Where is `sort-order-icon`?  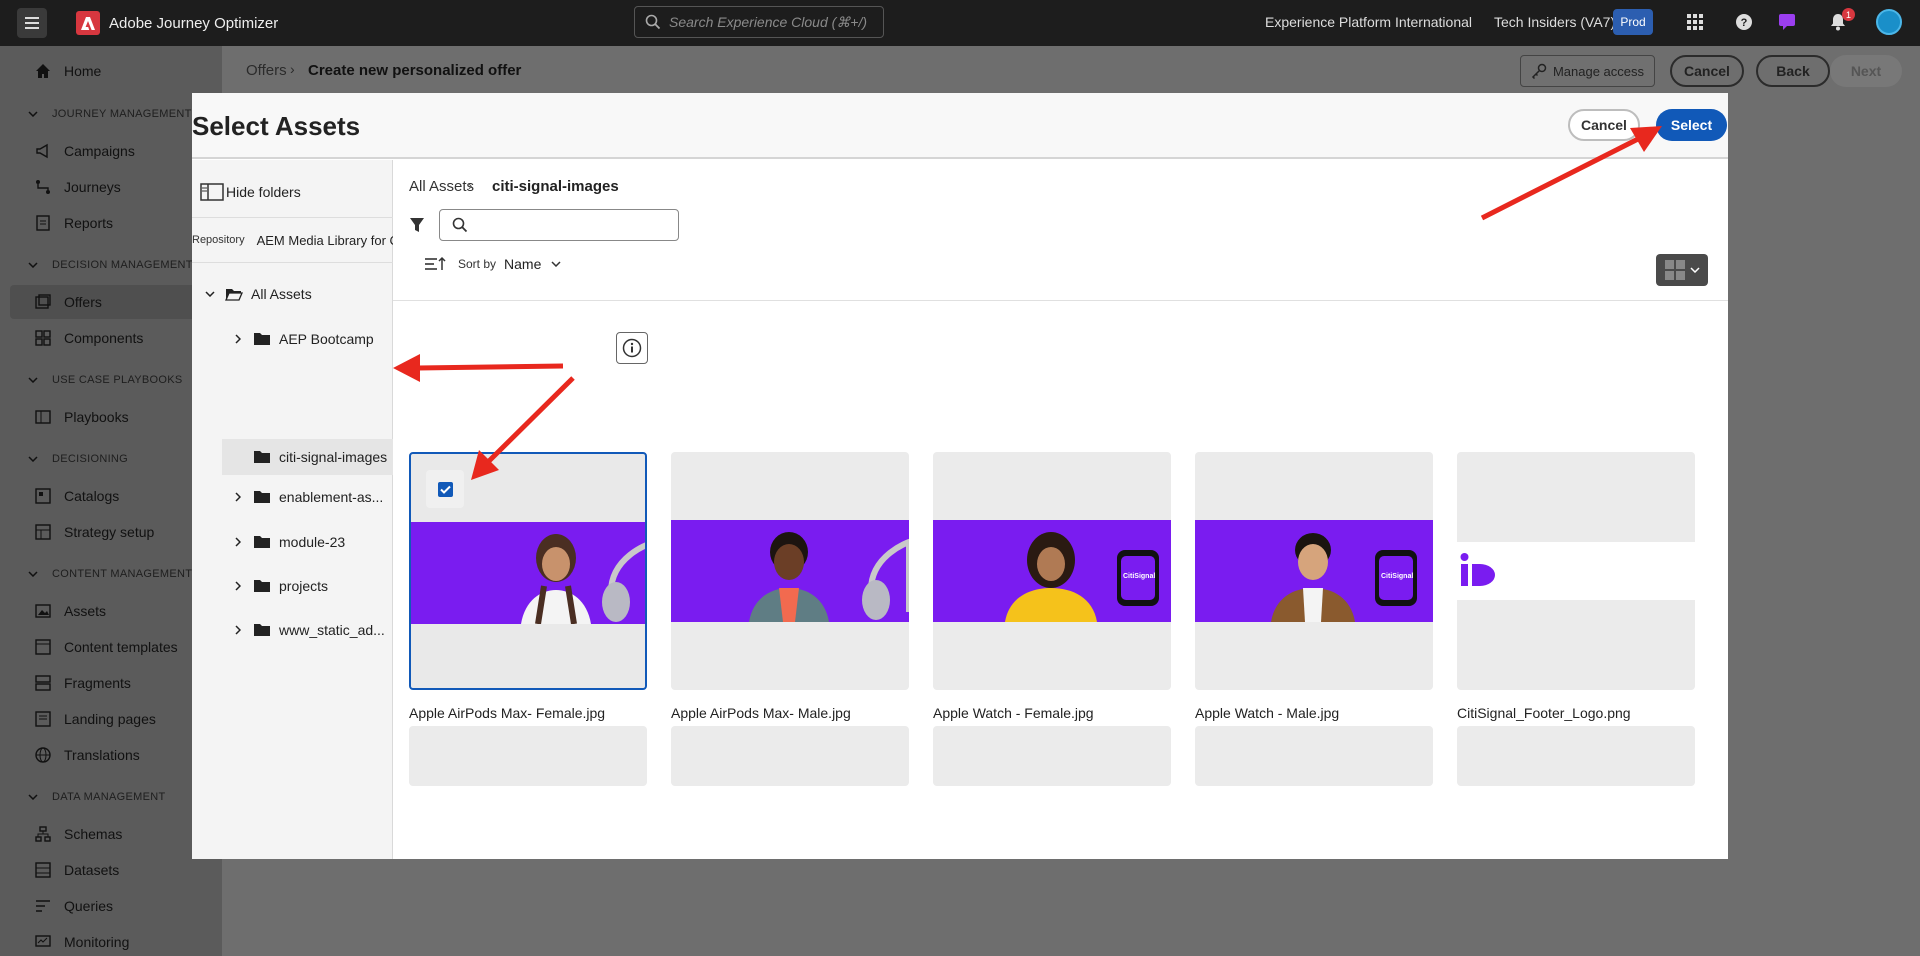 sort-order-icon is located at coordinates (435, 264).